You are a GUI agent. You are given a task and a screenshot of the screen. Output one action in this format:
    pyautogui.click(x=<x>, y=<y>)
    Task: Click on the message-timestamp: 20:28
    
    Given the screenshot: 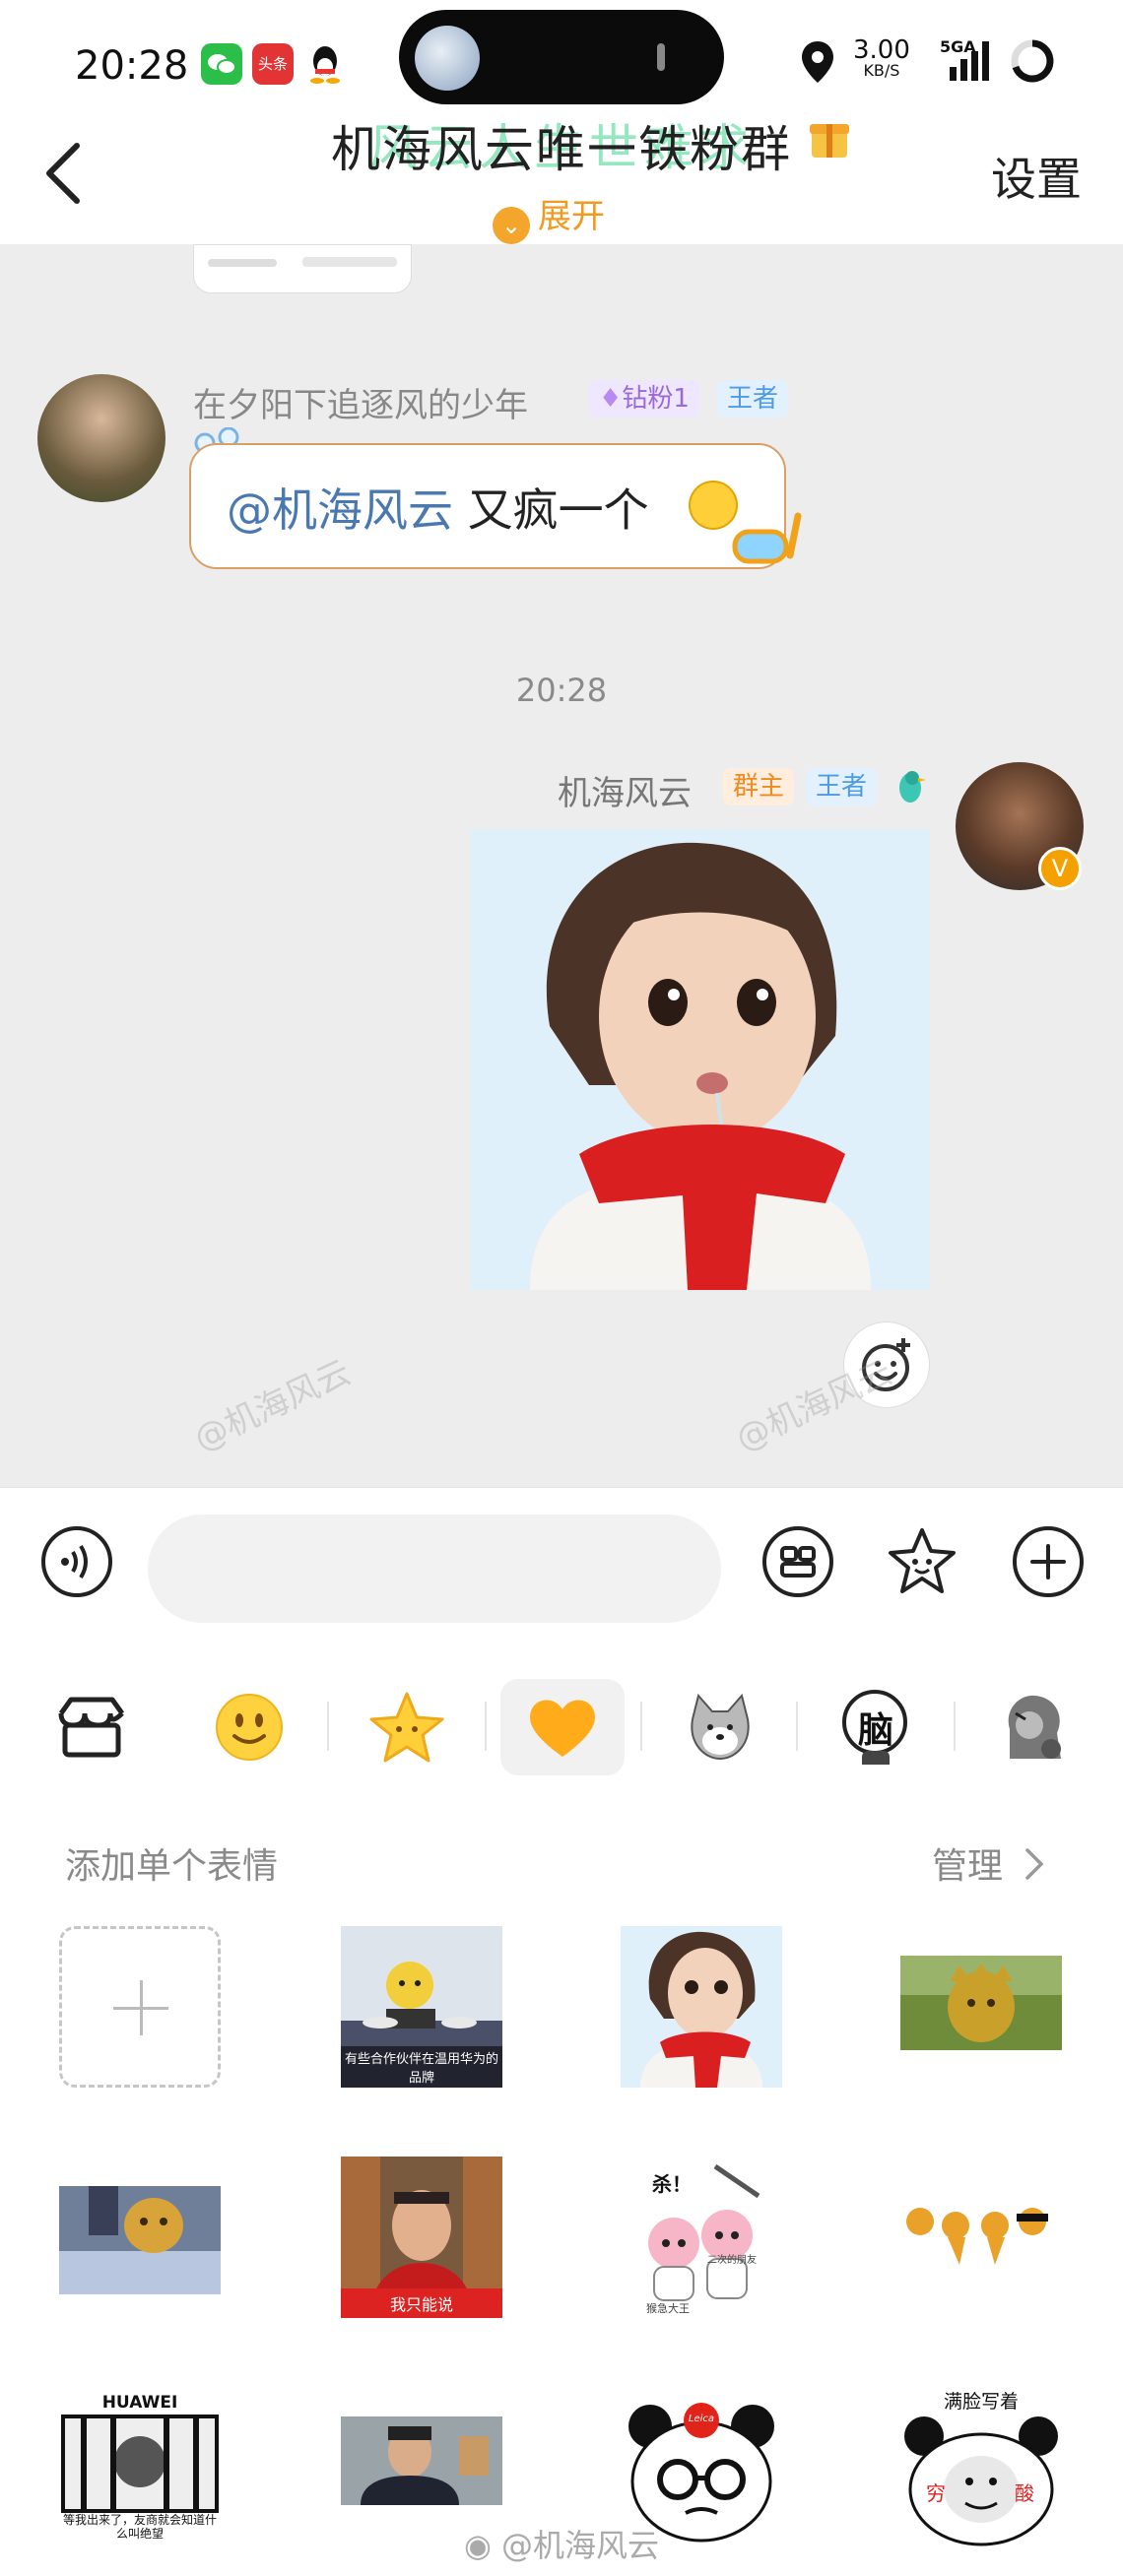 What is the action you would take?
    pyautogui.click(x=561, y=690)
    